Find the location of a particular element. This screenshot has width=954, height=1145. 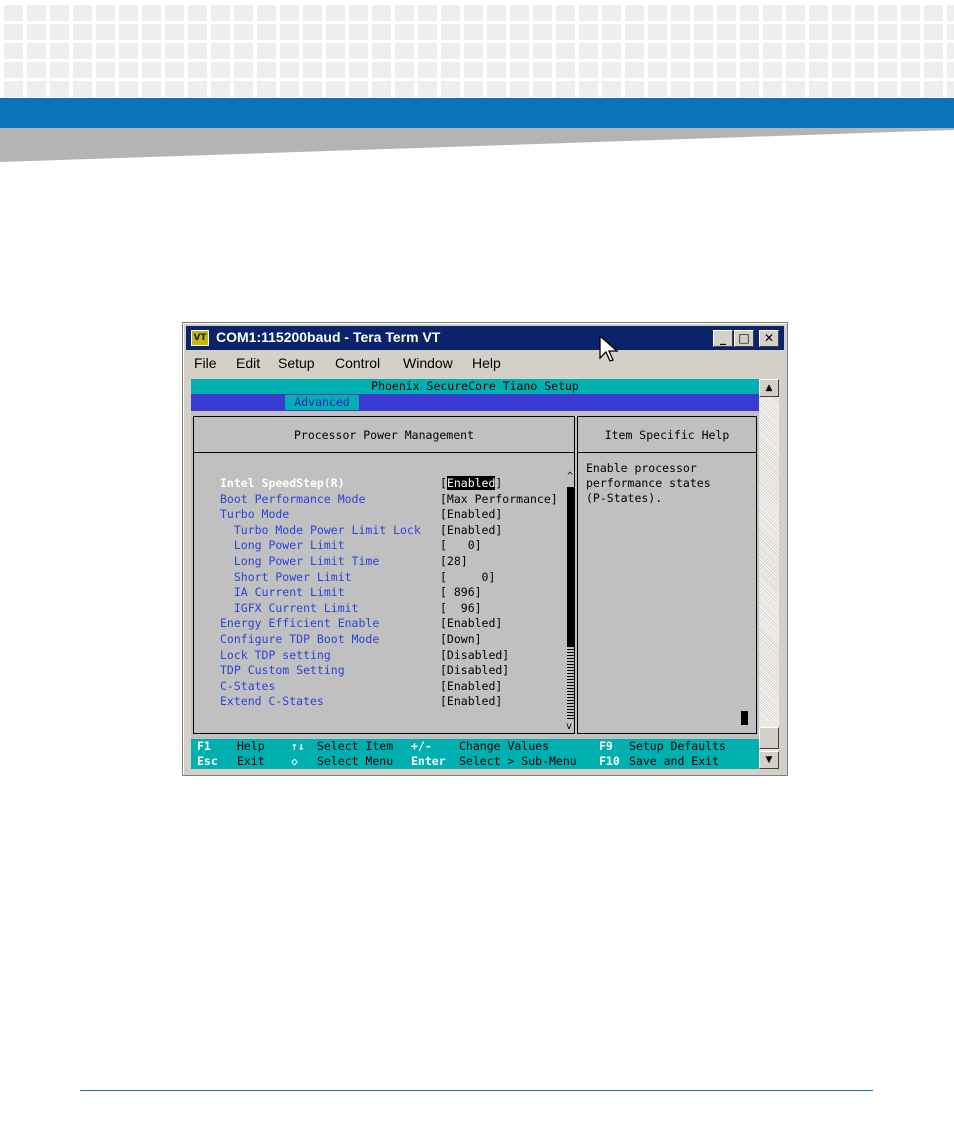

footer-rule is located at coordinates (476, 1090).